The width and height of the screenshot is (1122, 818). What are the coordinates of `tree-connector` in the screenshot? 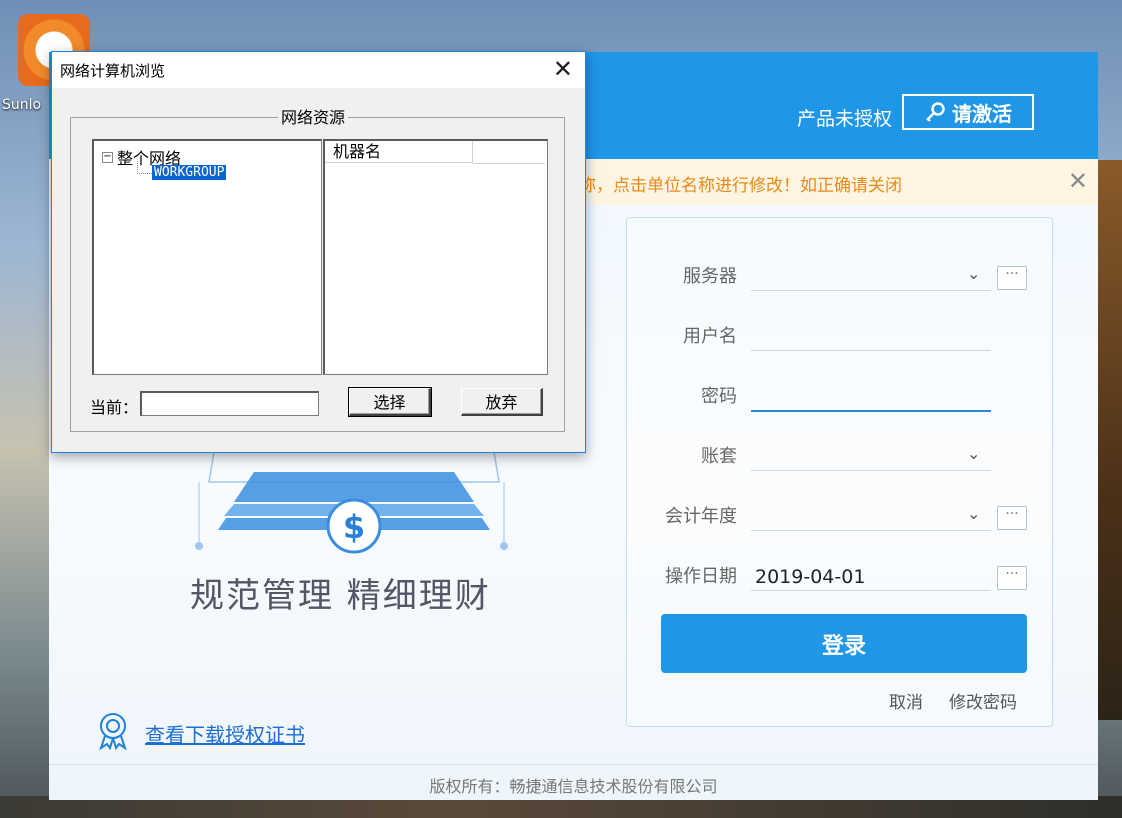 It's located at (144, 167).